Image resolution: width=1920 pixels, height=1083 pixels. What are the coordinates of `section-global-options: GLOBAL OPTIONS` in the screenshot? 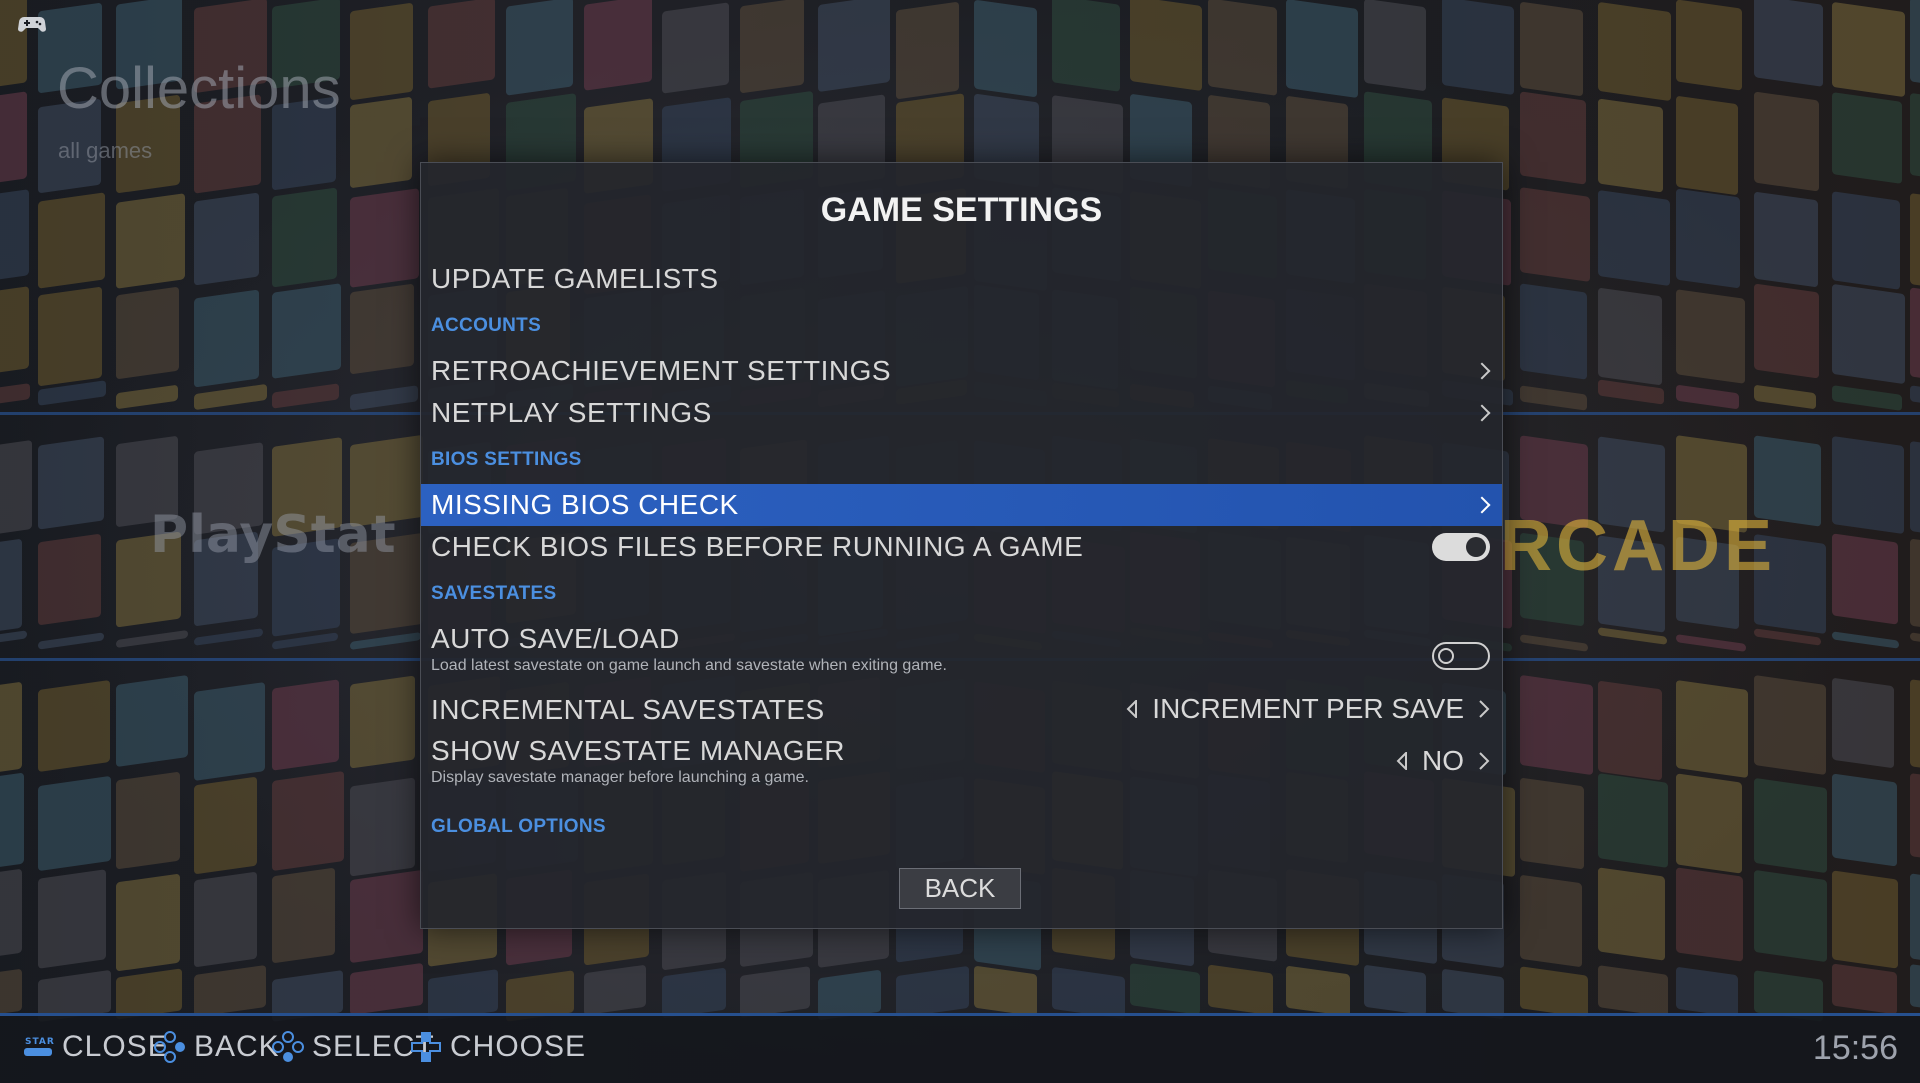 It's located at (518, 826).